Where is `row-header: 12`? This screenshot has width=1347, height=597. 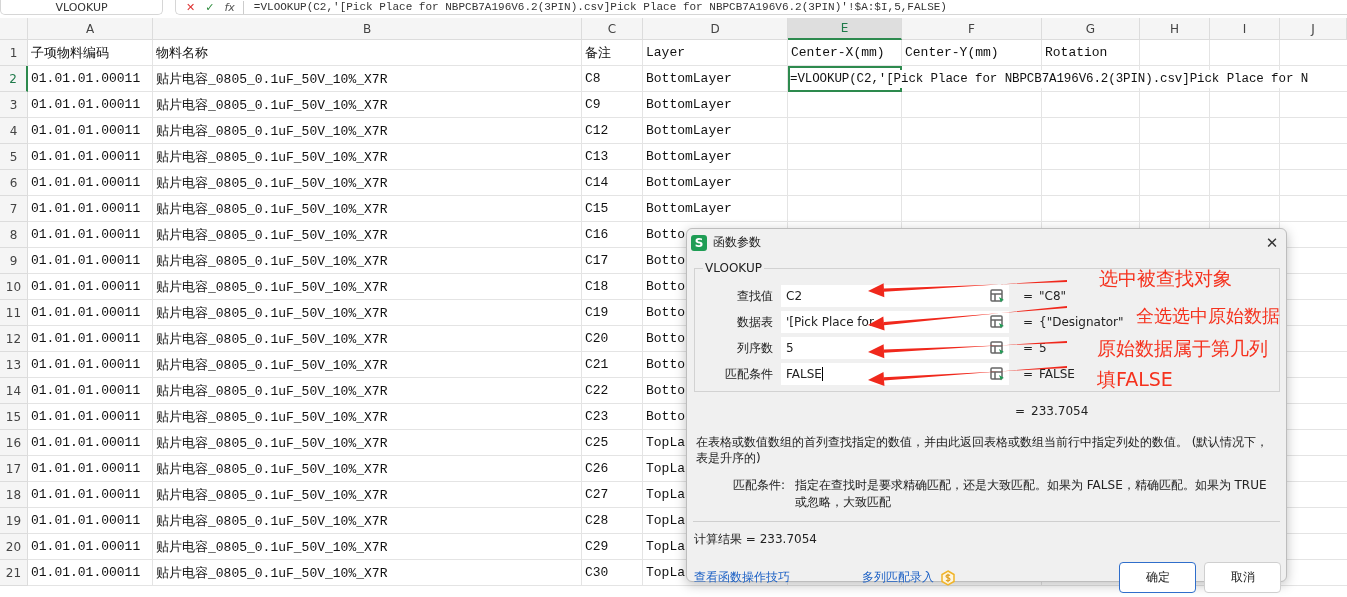
row-header: 12 is located at coordinates (14, 339).